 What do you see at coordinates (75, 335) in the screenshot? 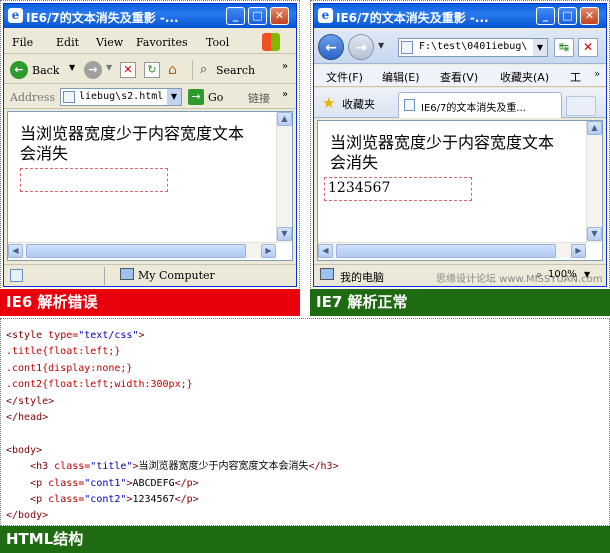
I see `code-line: <style type="text/css">` at bounding box center [75, 335].